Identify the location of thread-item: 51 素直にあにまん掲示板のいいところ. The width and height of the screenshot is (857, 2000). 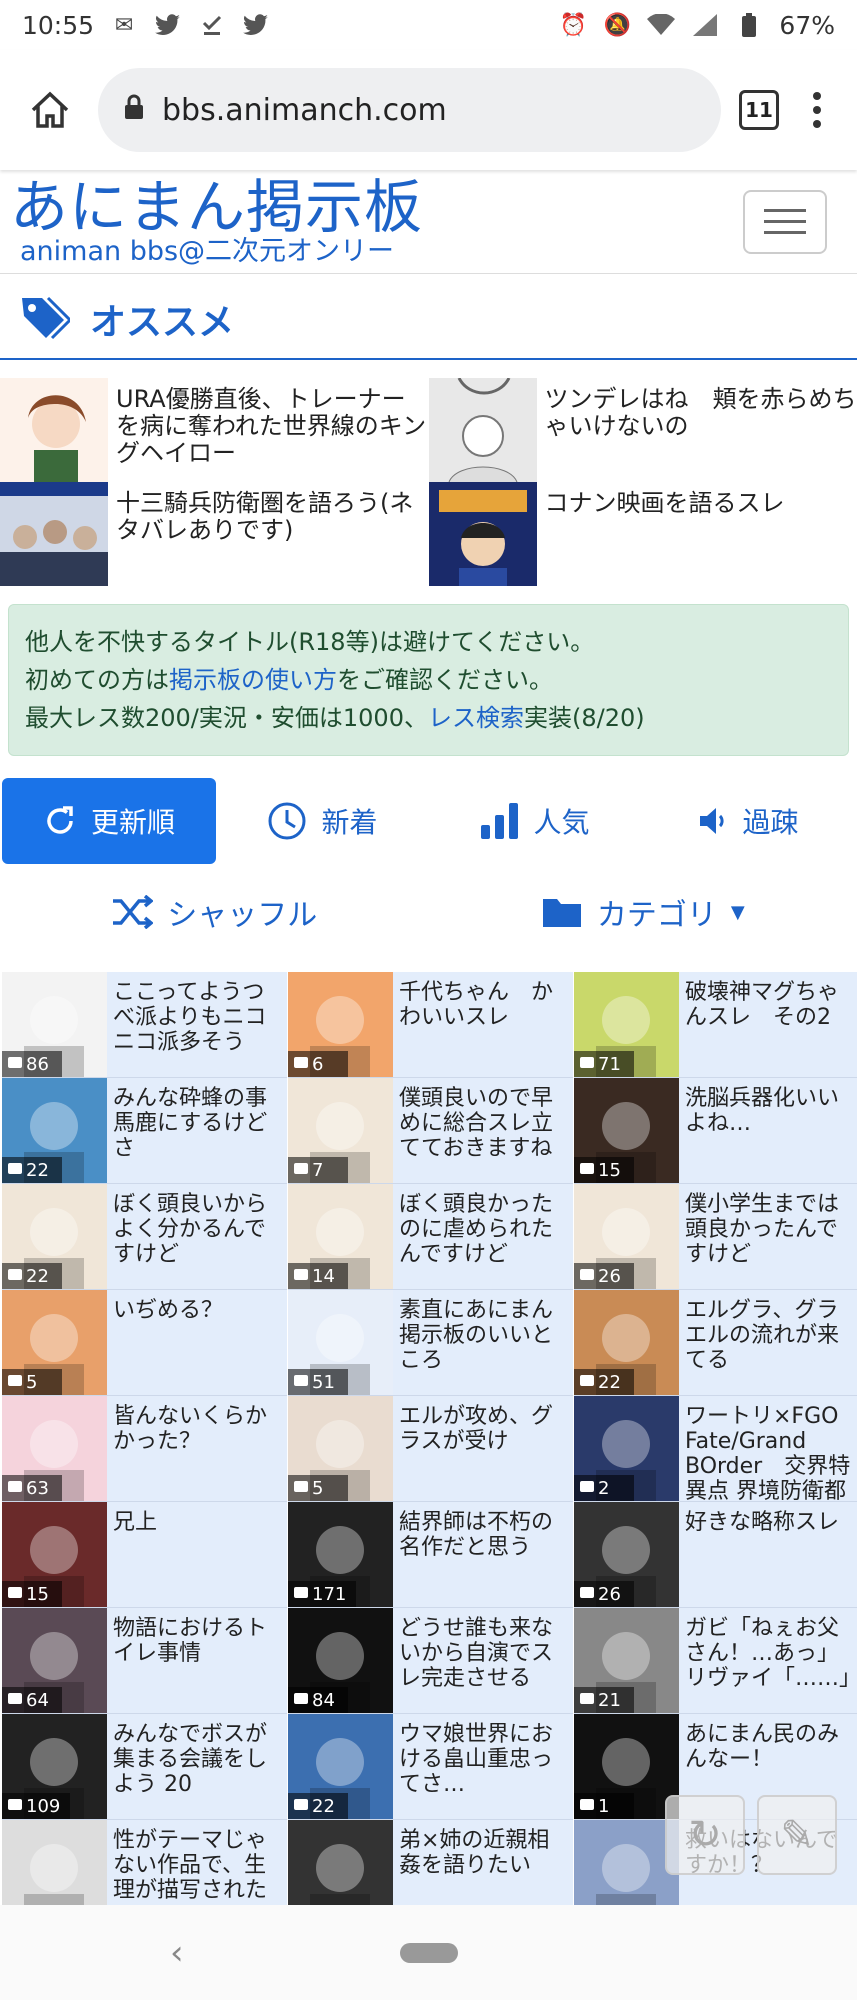
(430, 1343).